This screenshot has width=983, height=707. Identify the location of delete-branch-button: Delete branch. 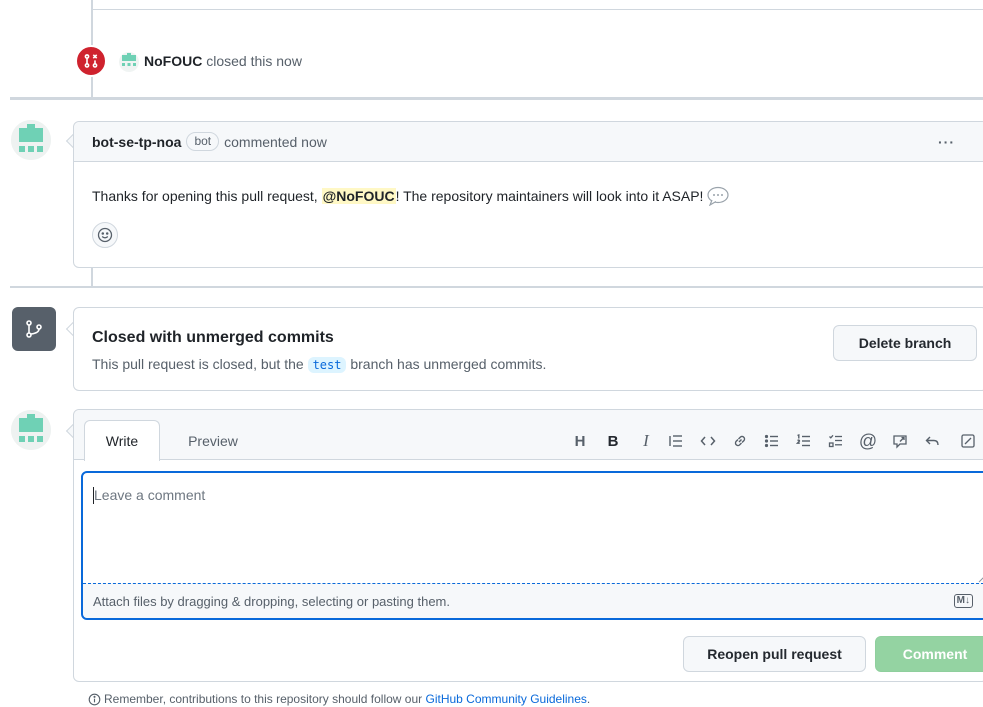
(905, 343).